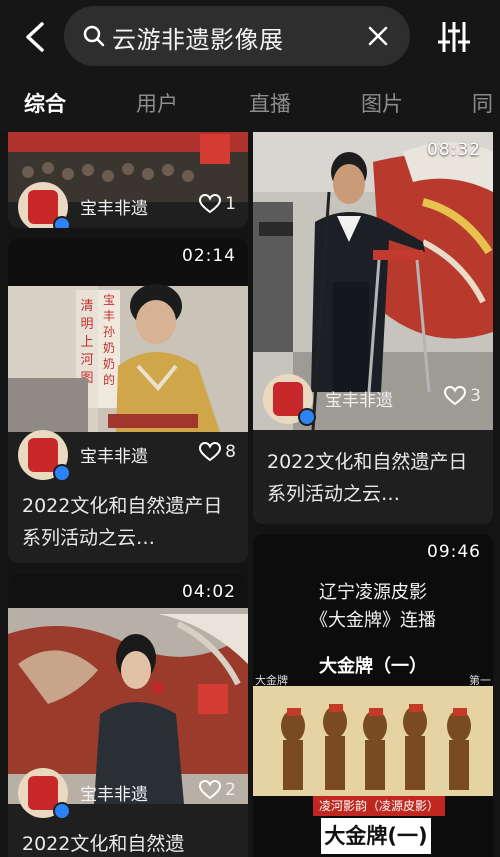 The width and height of the screenshot is (500, 857). What do you see at coordinates (109, 379) in the screenshot?
I see `svg-text: 的` at bounding box center [109, 379].